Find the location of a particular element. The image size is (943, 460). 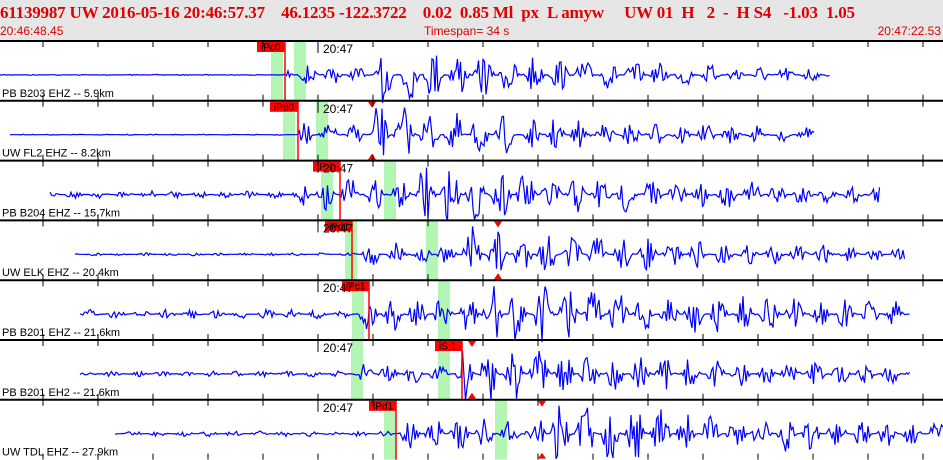

pick-label: iS 1 is located at coordinates (448, 347).